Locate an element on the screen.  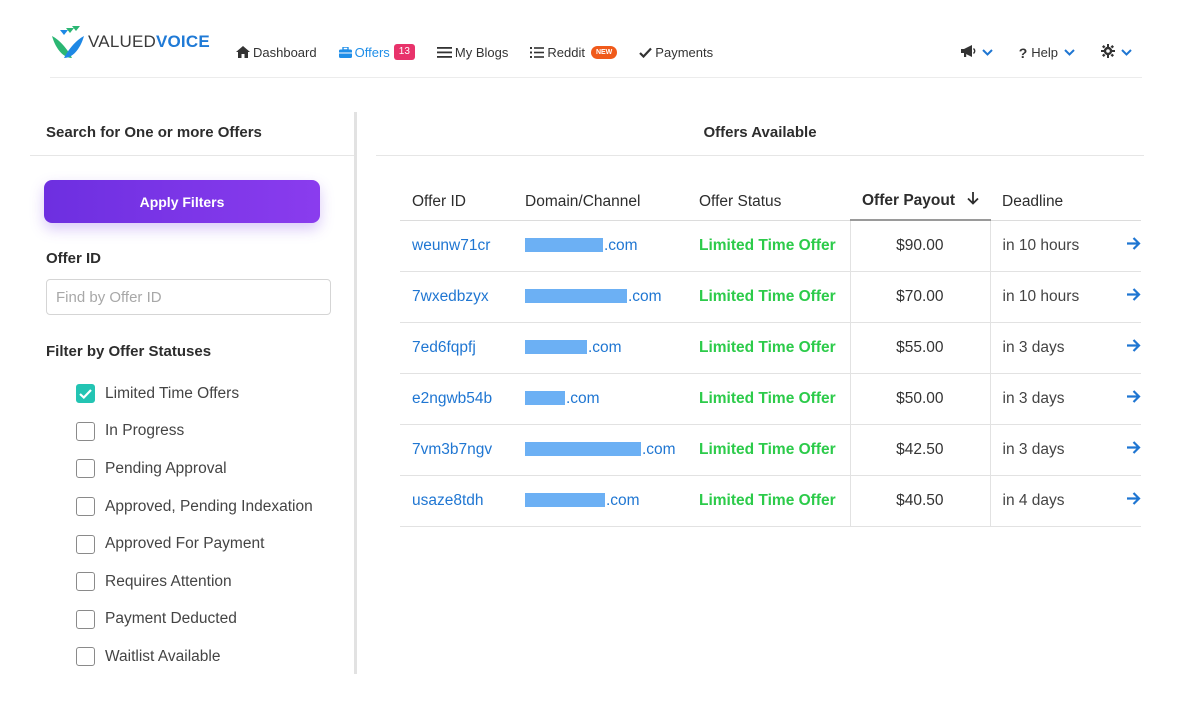
offer-payout: $40.50 is located at coordinates (920, 501).